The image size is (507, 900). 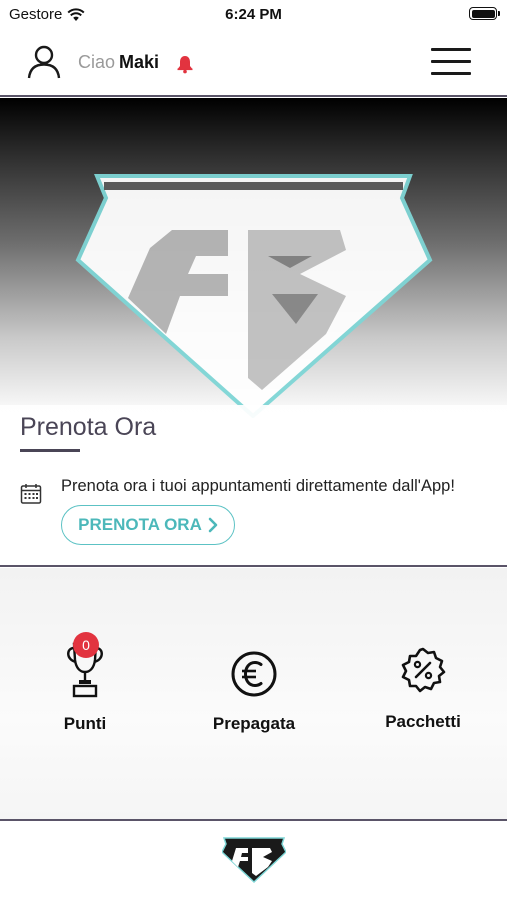 What do you see at coordinates (140, 524) in the screenshot?
I see `book-now-label: PRENOTA ORA` at bounding box center [140, 524].